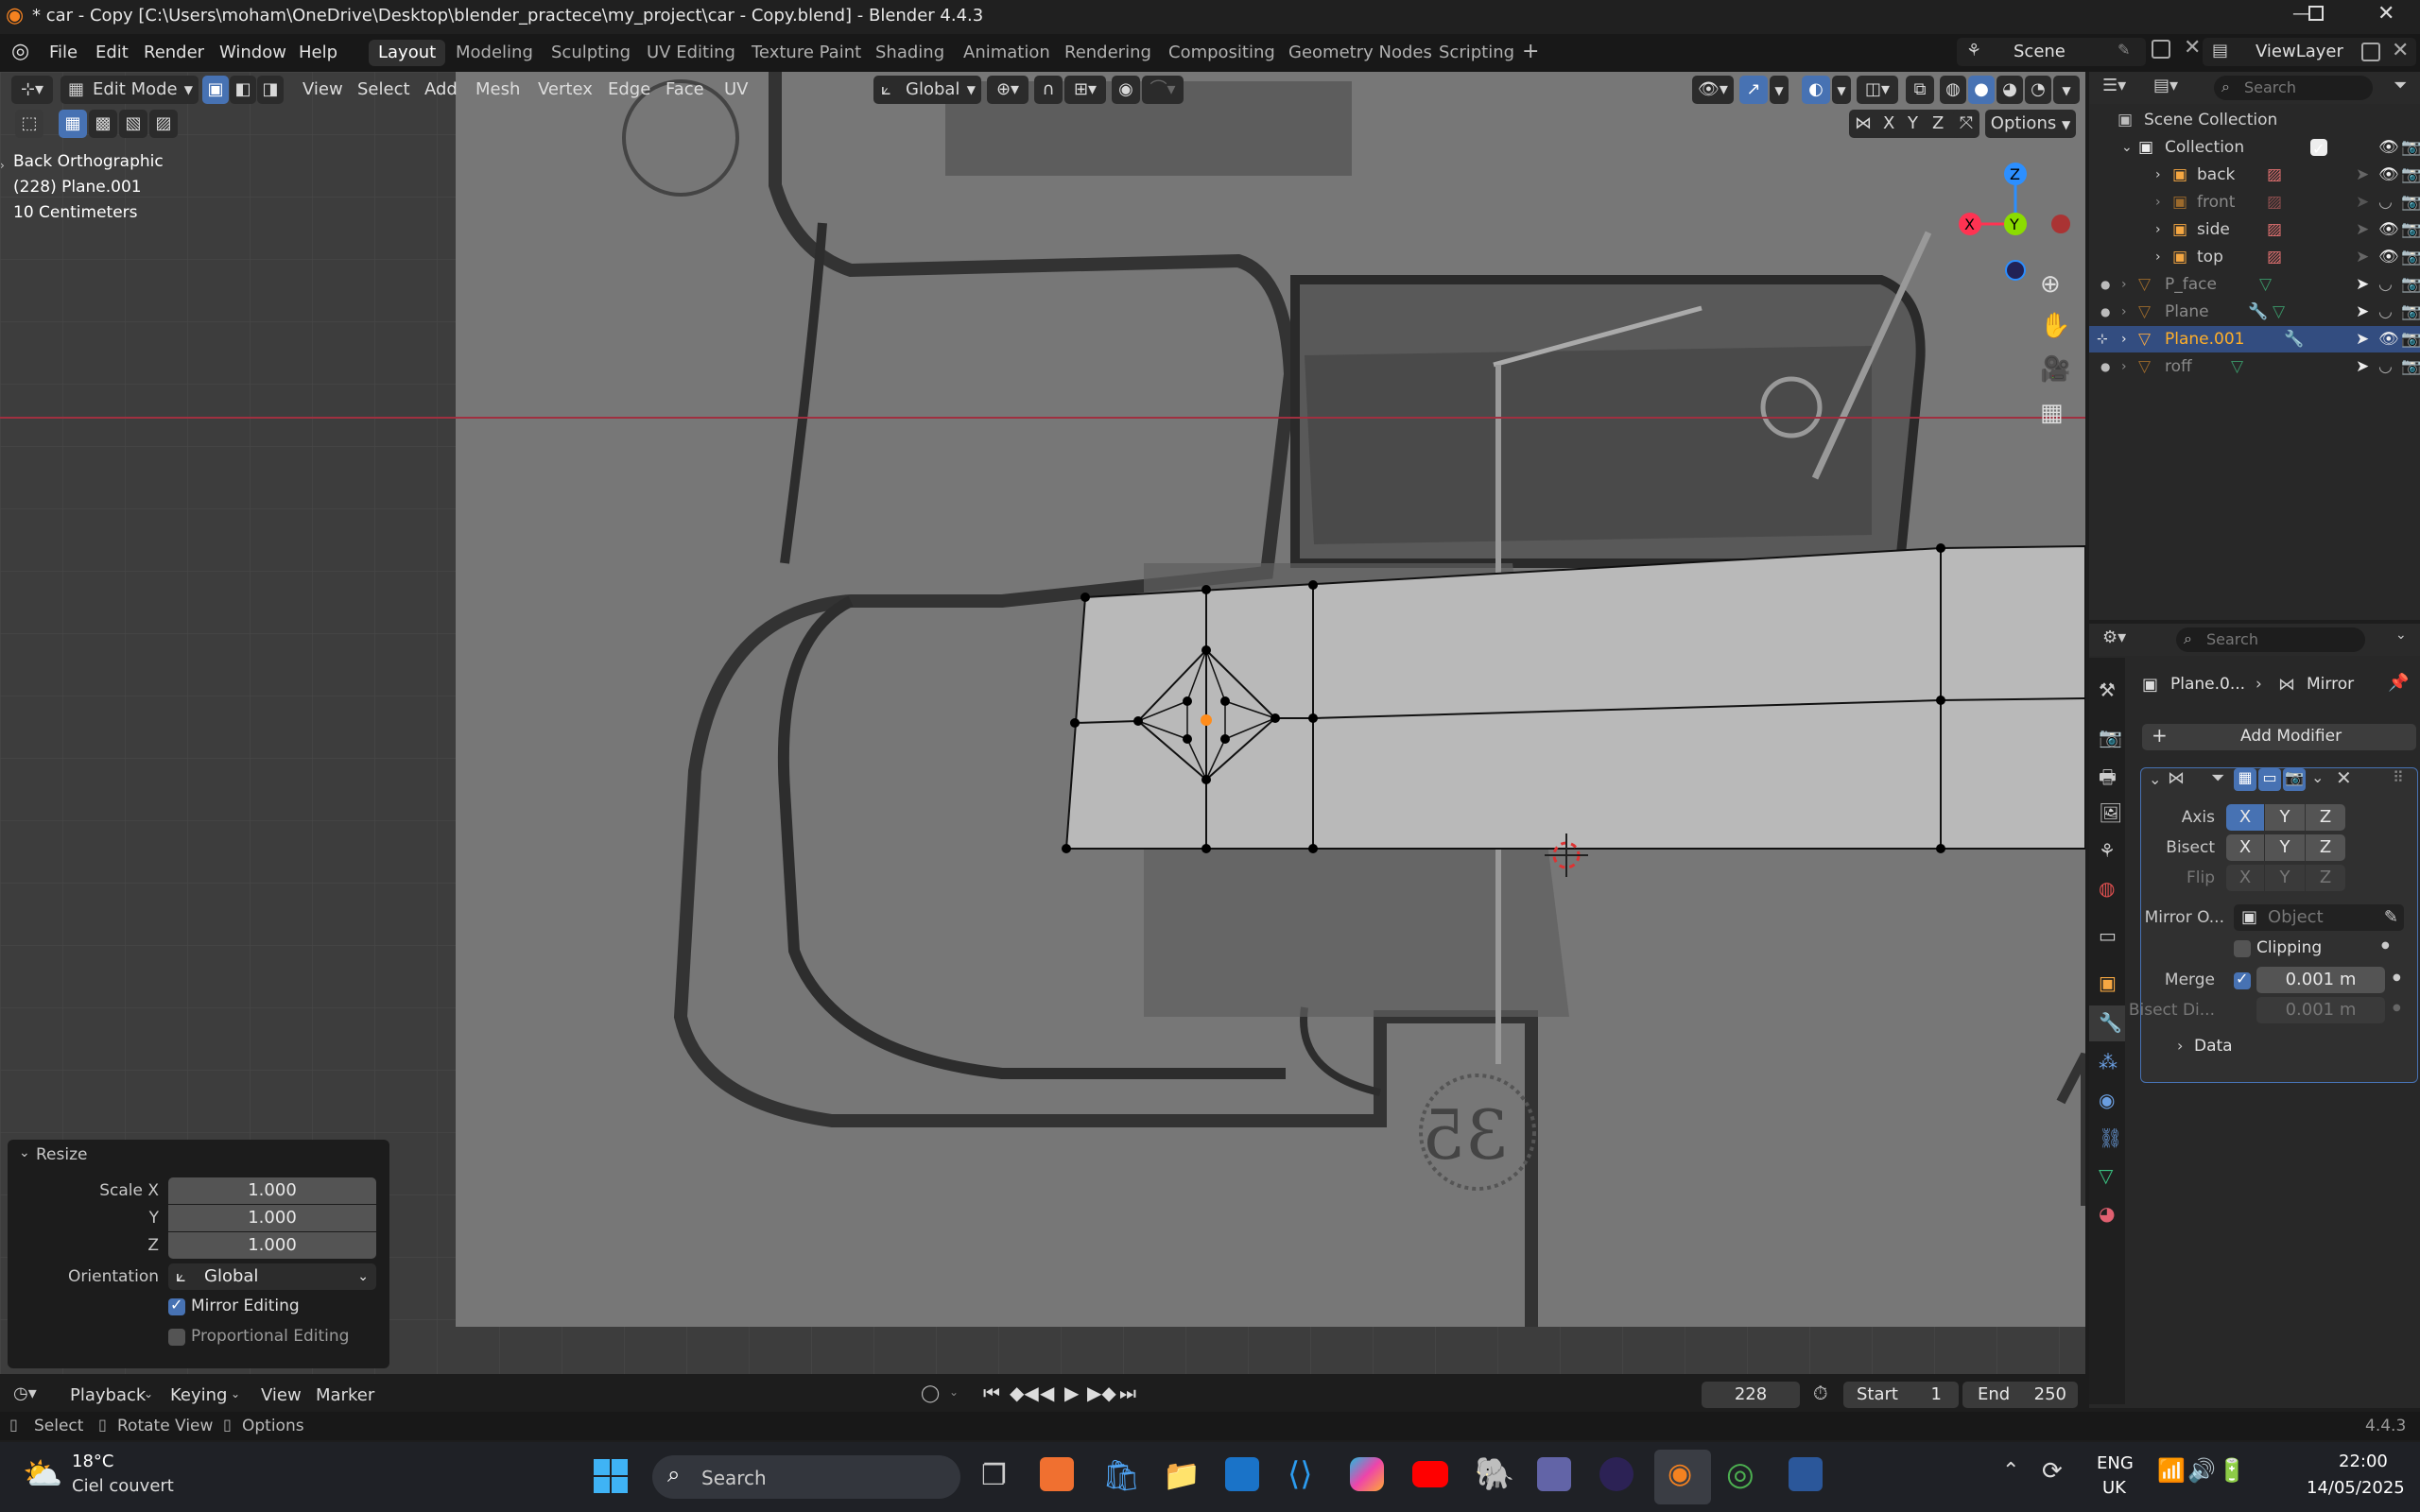 This screenshot has height=1512, width=2420. Describe the element at coordinates (1616, 1474) in the screenshot. I see `eclipse-icon` at that location.